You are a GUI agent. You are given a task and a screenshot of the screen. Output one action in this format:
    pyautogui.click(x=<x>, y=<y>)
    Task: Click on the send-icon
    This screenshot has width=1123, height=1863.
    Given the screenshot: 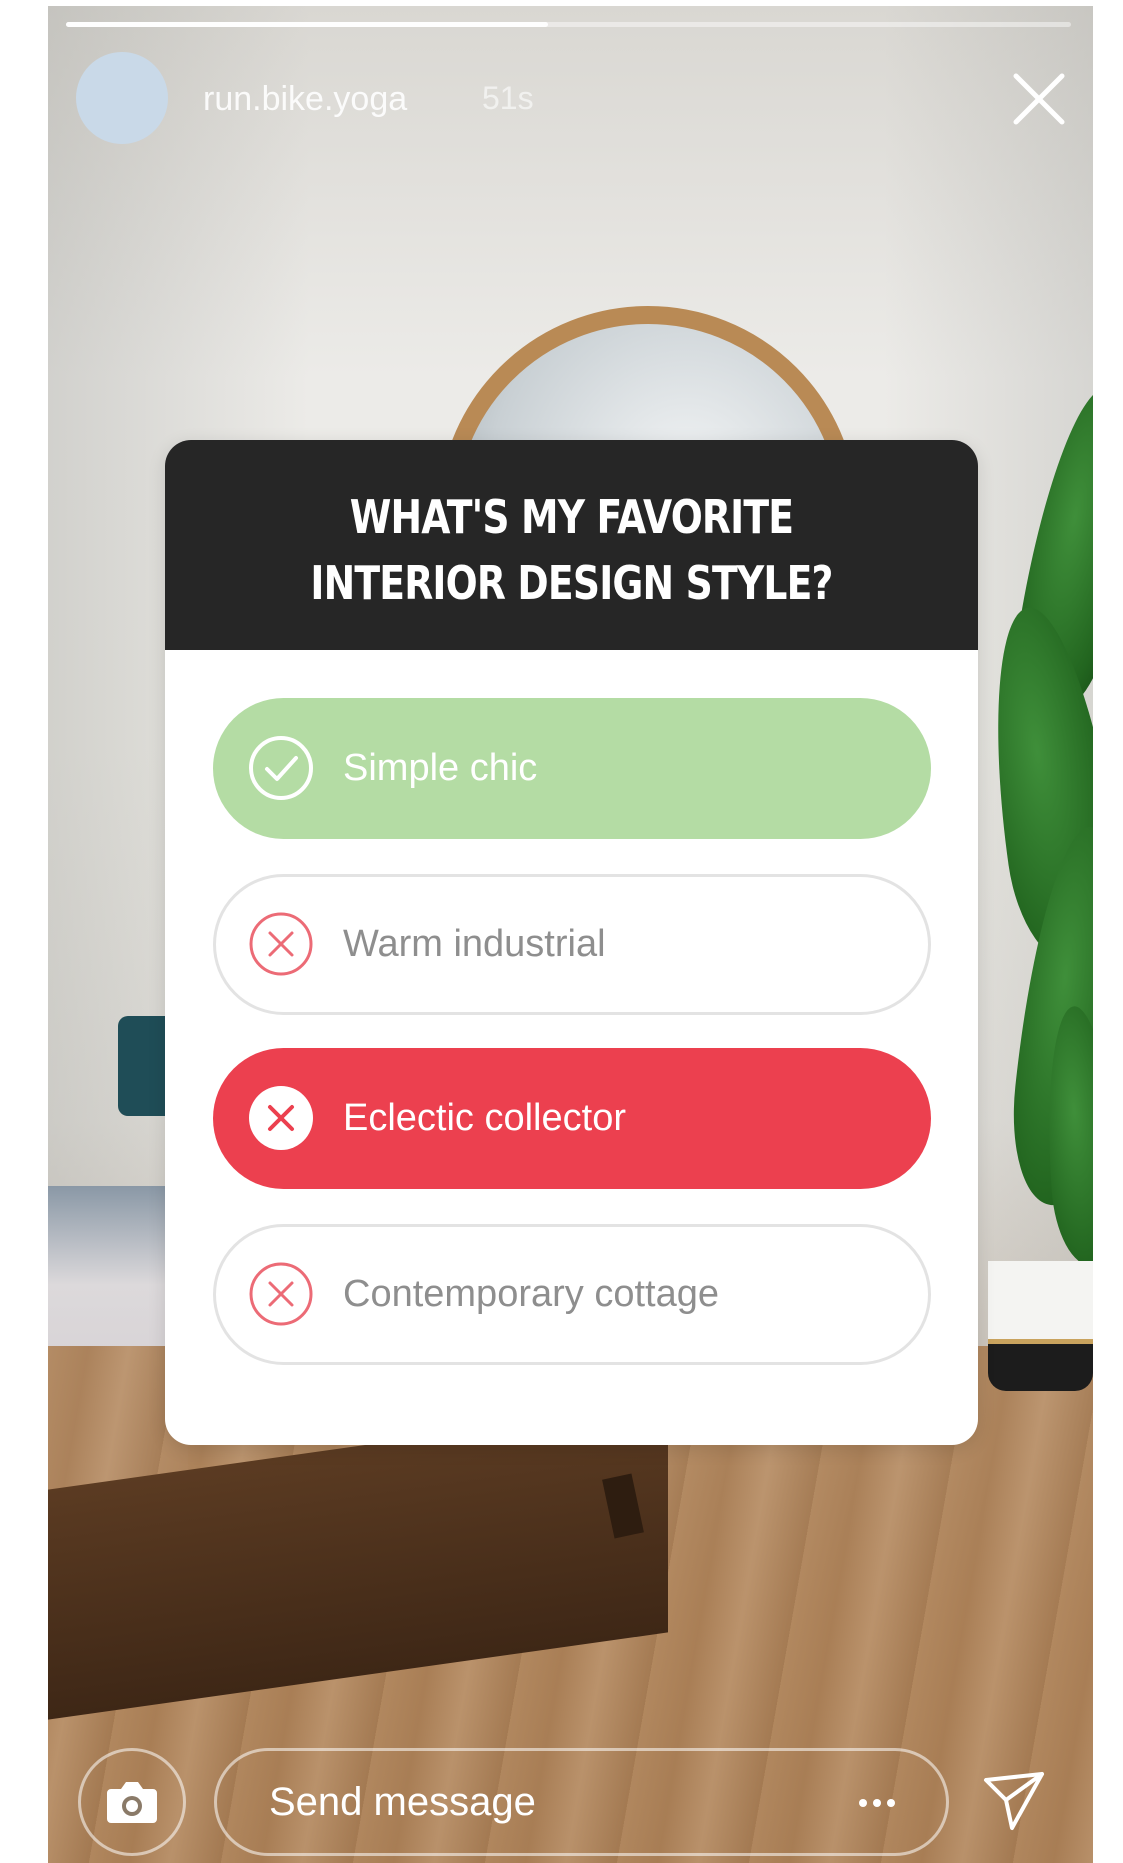 What is the action you would take?
    pyautogui.click(x=1014, y=1801)
    